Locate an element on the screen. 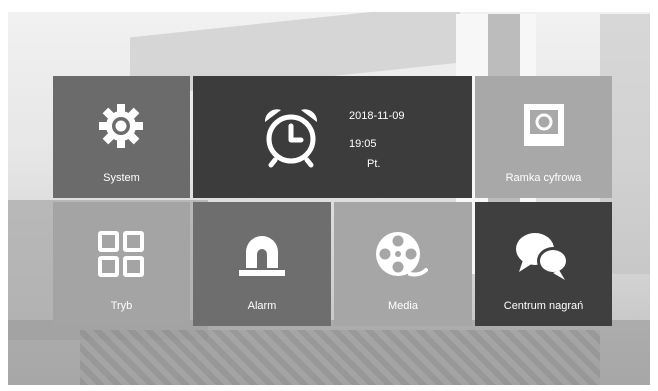  mode-tile: Tryb is located at coordinates (121, 264).